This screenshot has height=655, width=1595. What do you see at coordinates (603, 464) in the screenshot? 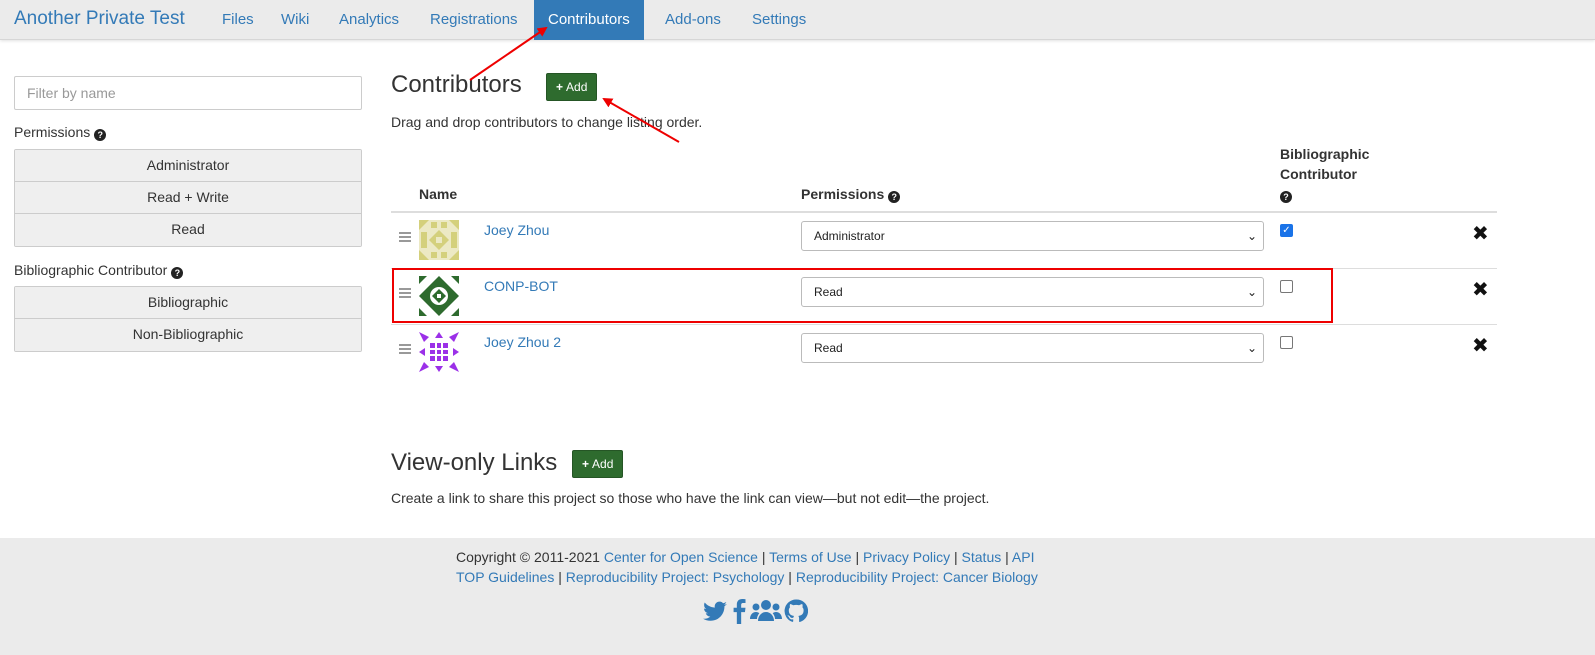
I see `add-view-only-link-label: Add` at bounding box center [603, 464].